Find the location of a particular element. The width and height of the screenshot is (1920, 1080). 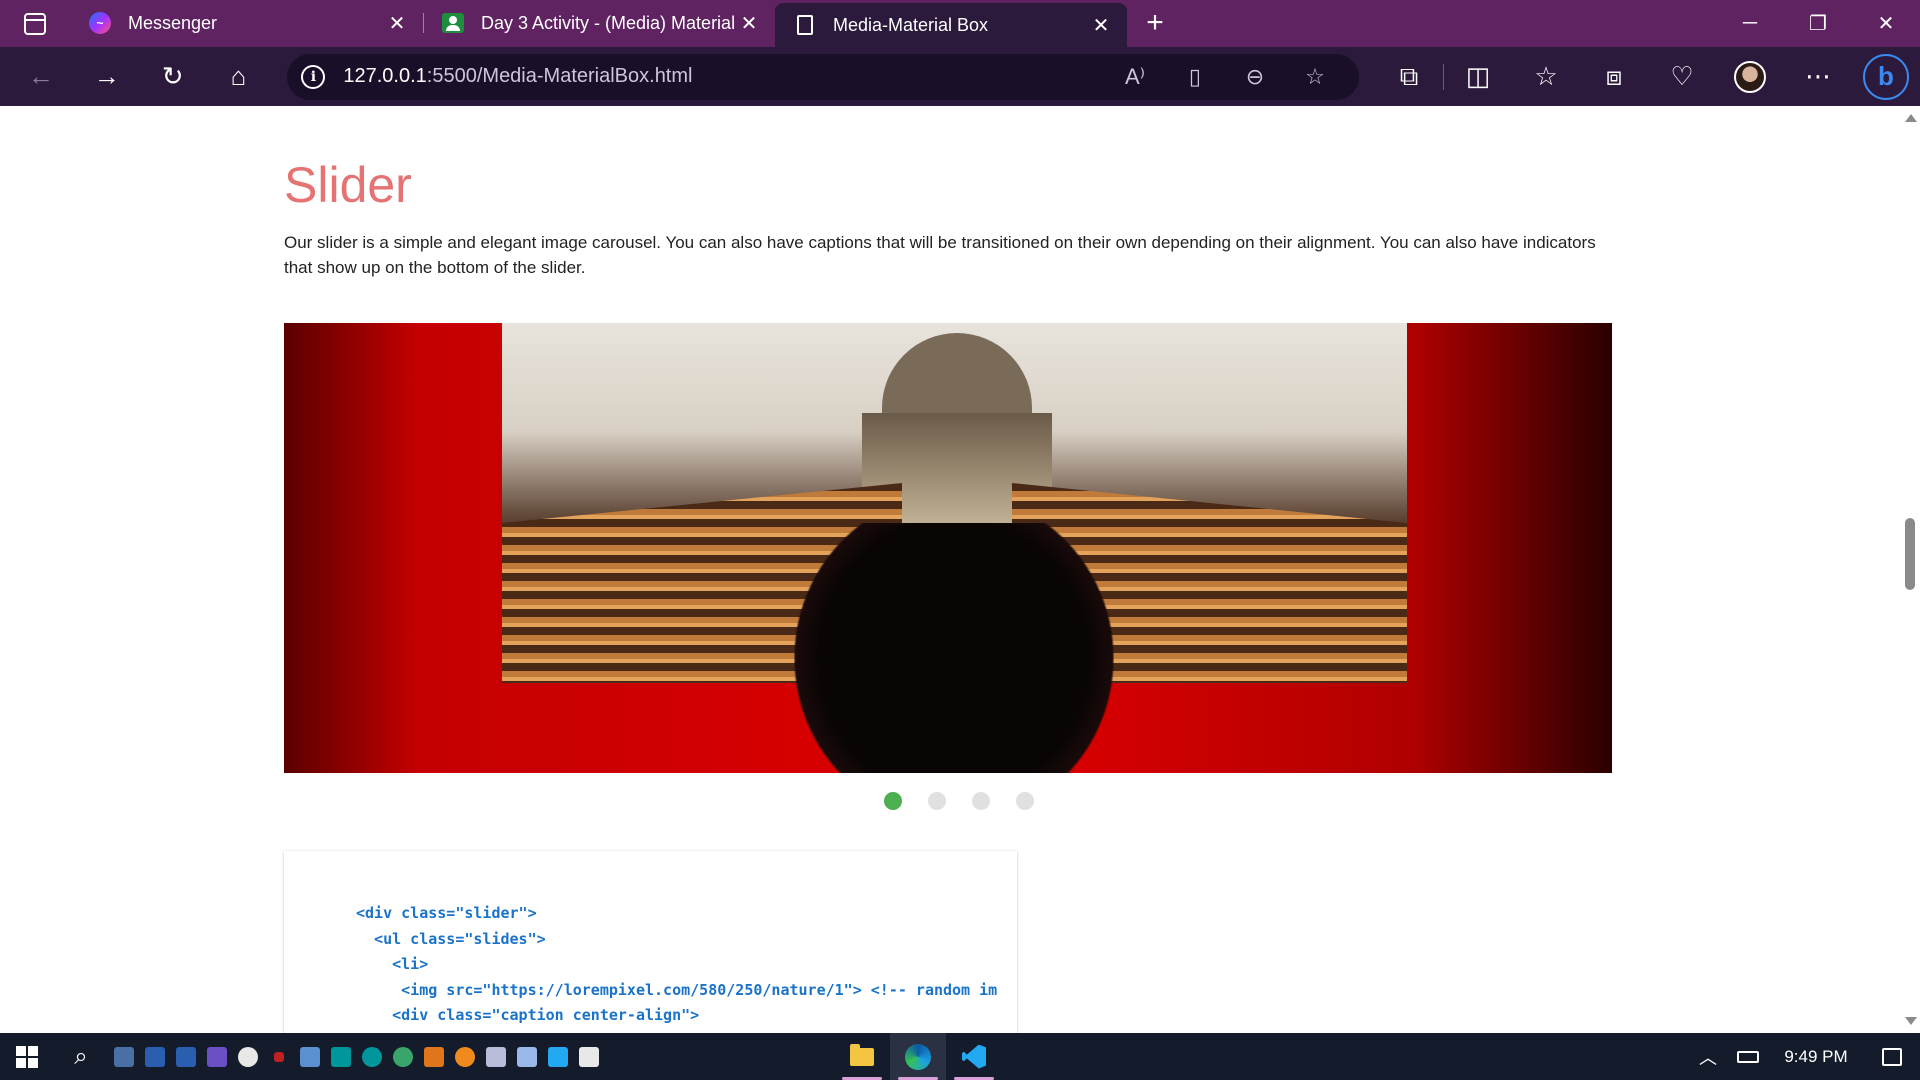

edge-taskbar-button is located at coordinates (918, 1056).